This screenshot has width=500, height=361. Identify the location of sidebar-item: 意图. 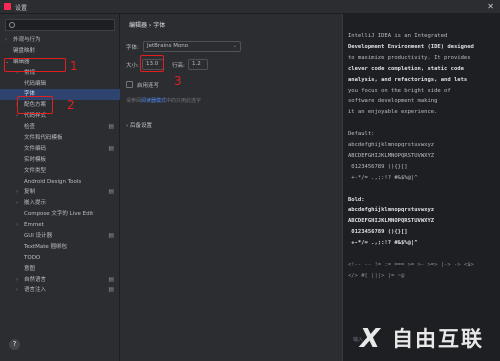
(60, 269).